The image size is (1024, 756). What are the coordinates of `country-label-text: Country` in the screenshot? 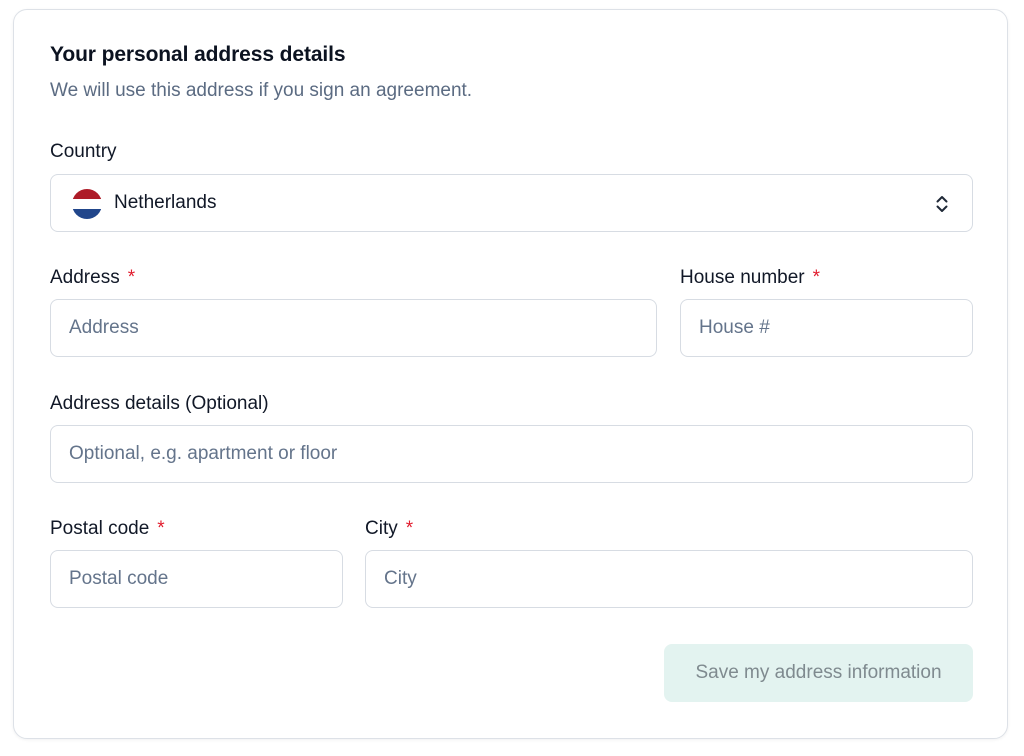 It's located at (83, 151).